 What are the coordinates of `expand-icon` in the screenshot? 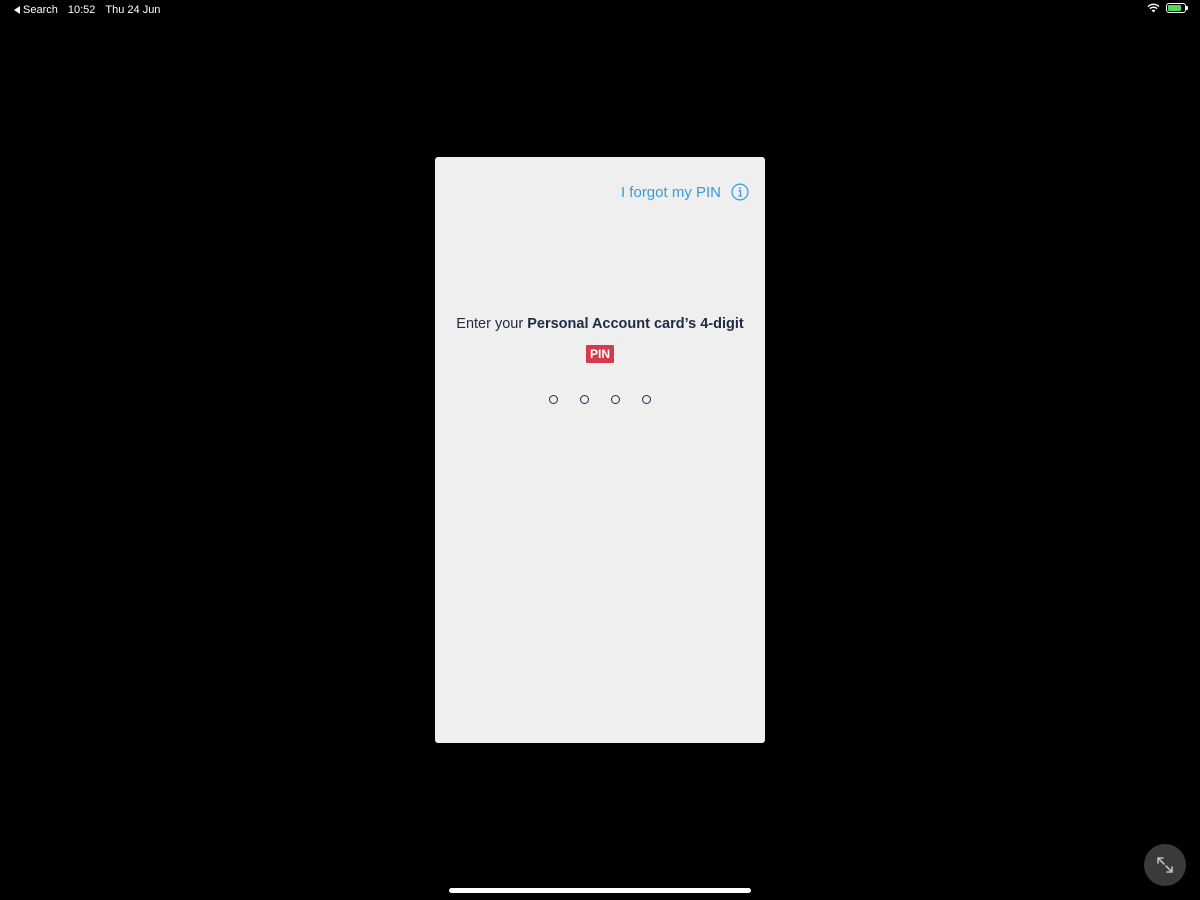 It's located at (1165, 865).